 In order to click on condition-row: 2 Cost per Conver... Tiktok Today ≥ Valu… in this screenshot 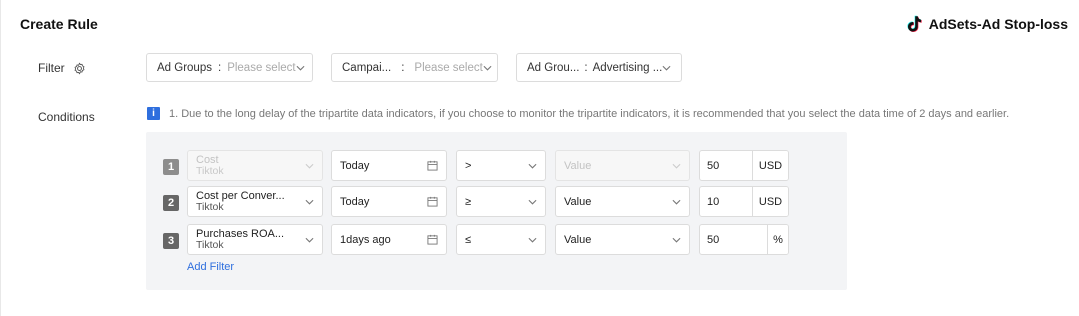, I will do `click(496, 203)`.